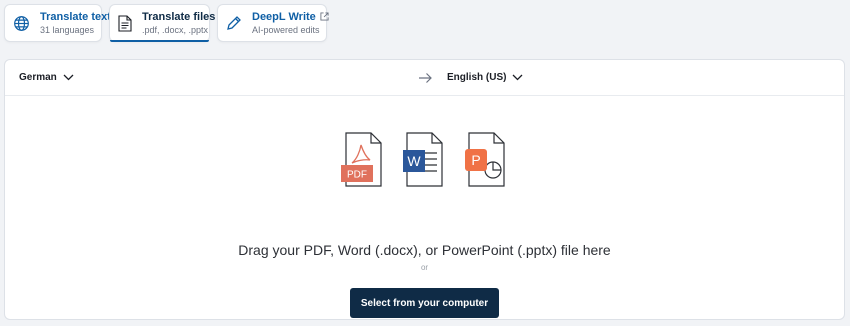 This screenshot has height=326, width=850. I want to click on globe-icon, so click(21, 23).